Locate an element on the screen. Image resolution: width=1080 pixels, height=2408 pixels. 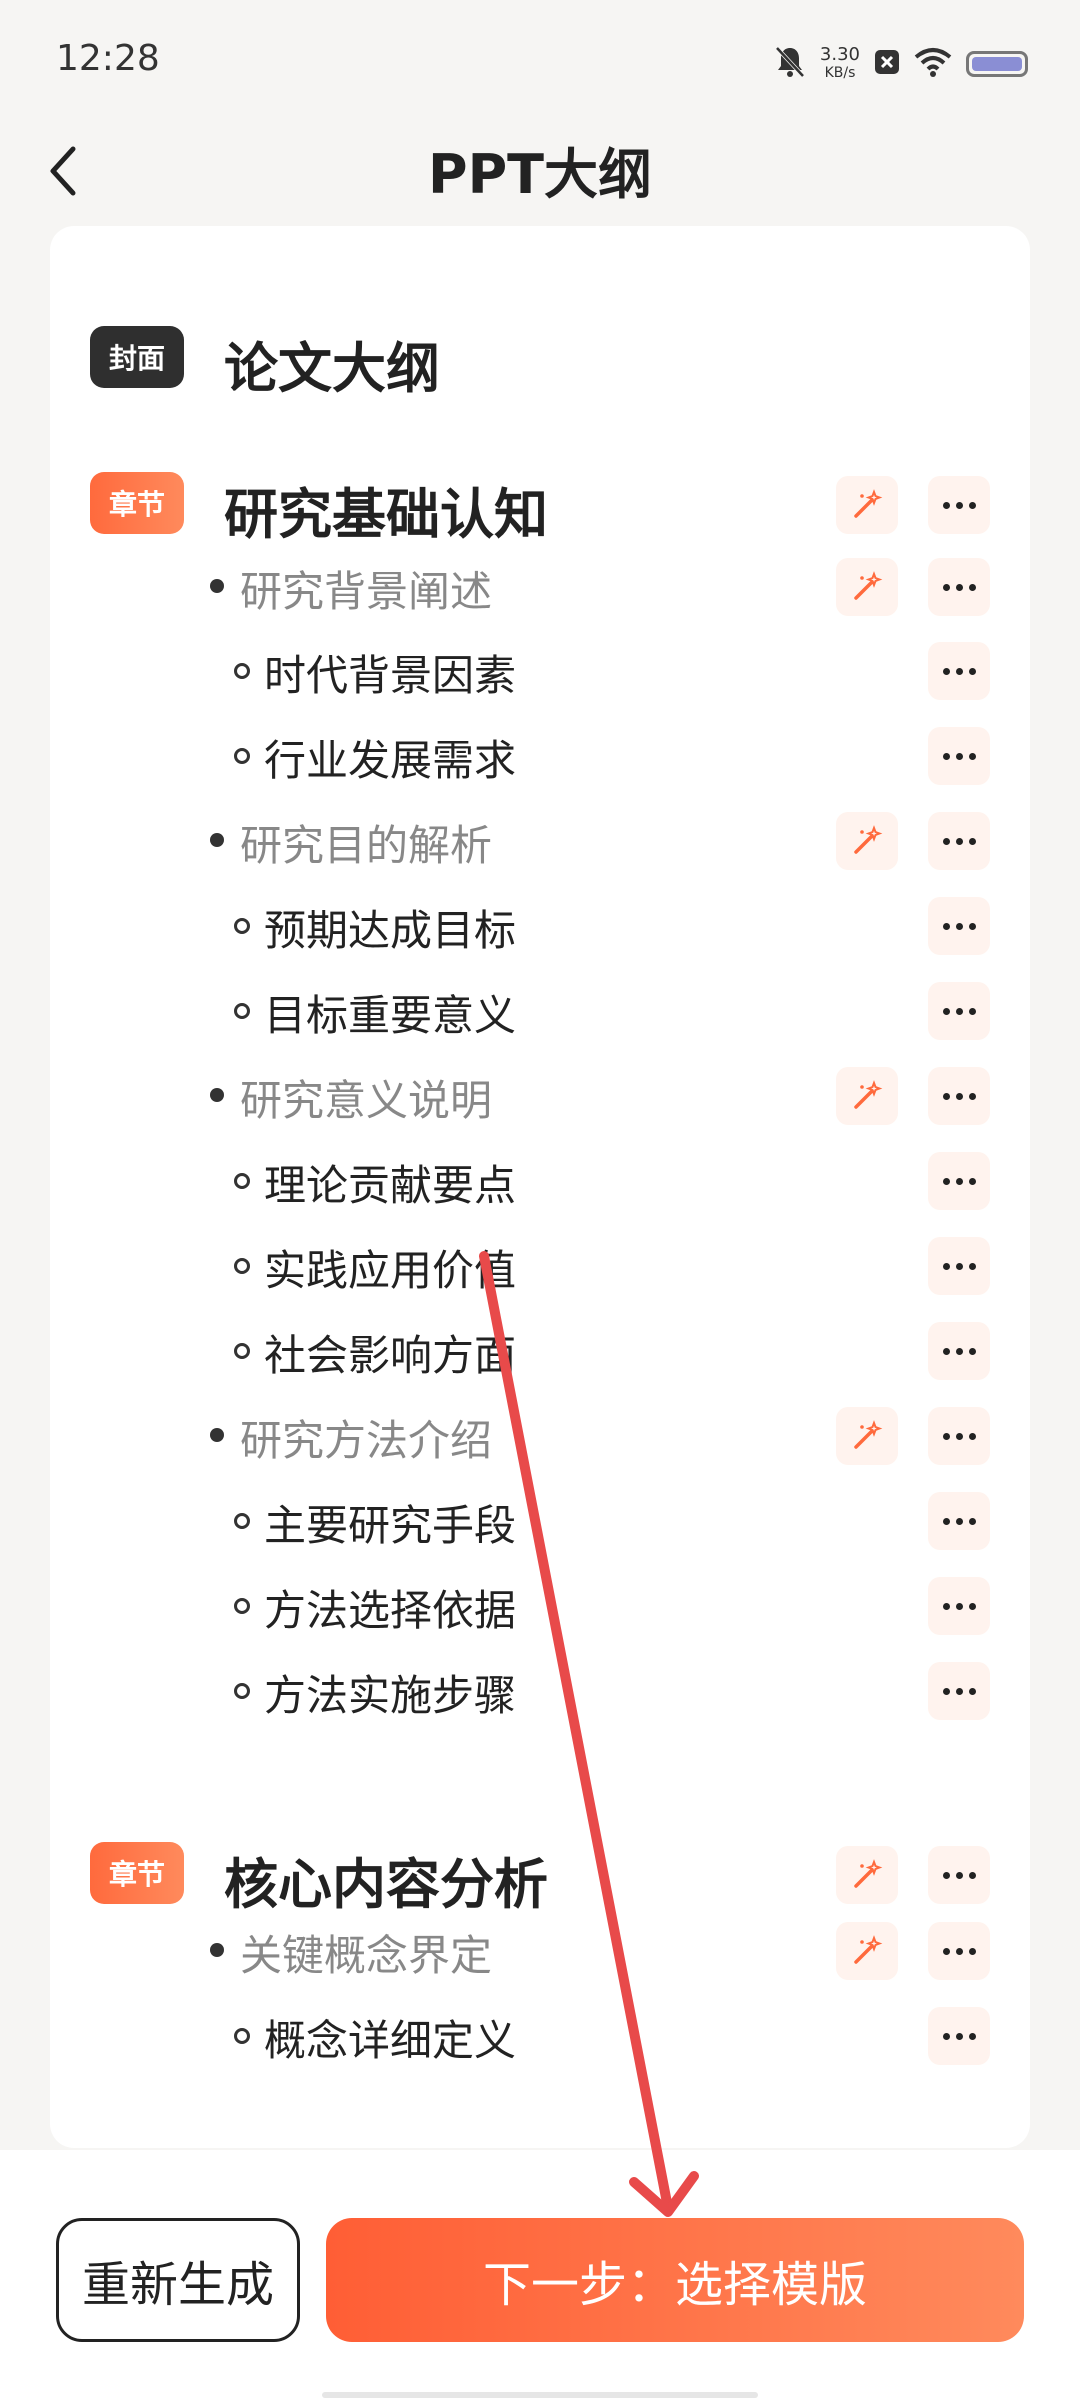
item-title: 实践应用价值 is located at coordinates (390, 1267).